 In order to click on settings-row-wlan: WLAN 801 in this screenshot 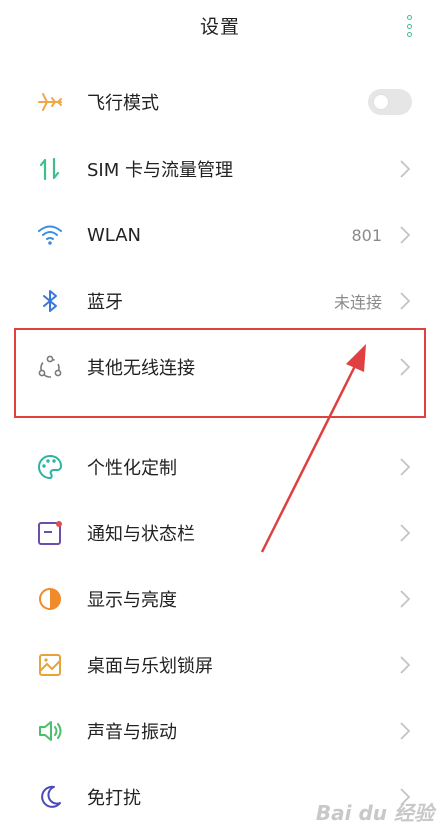, I will do `click(220, 235)`.